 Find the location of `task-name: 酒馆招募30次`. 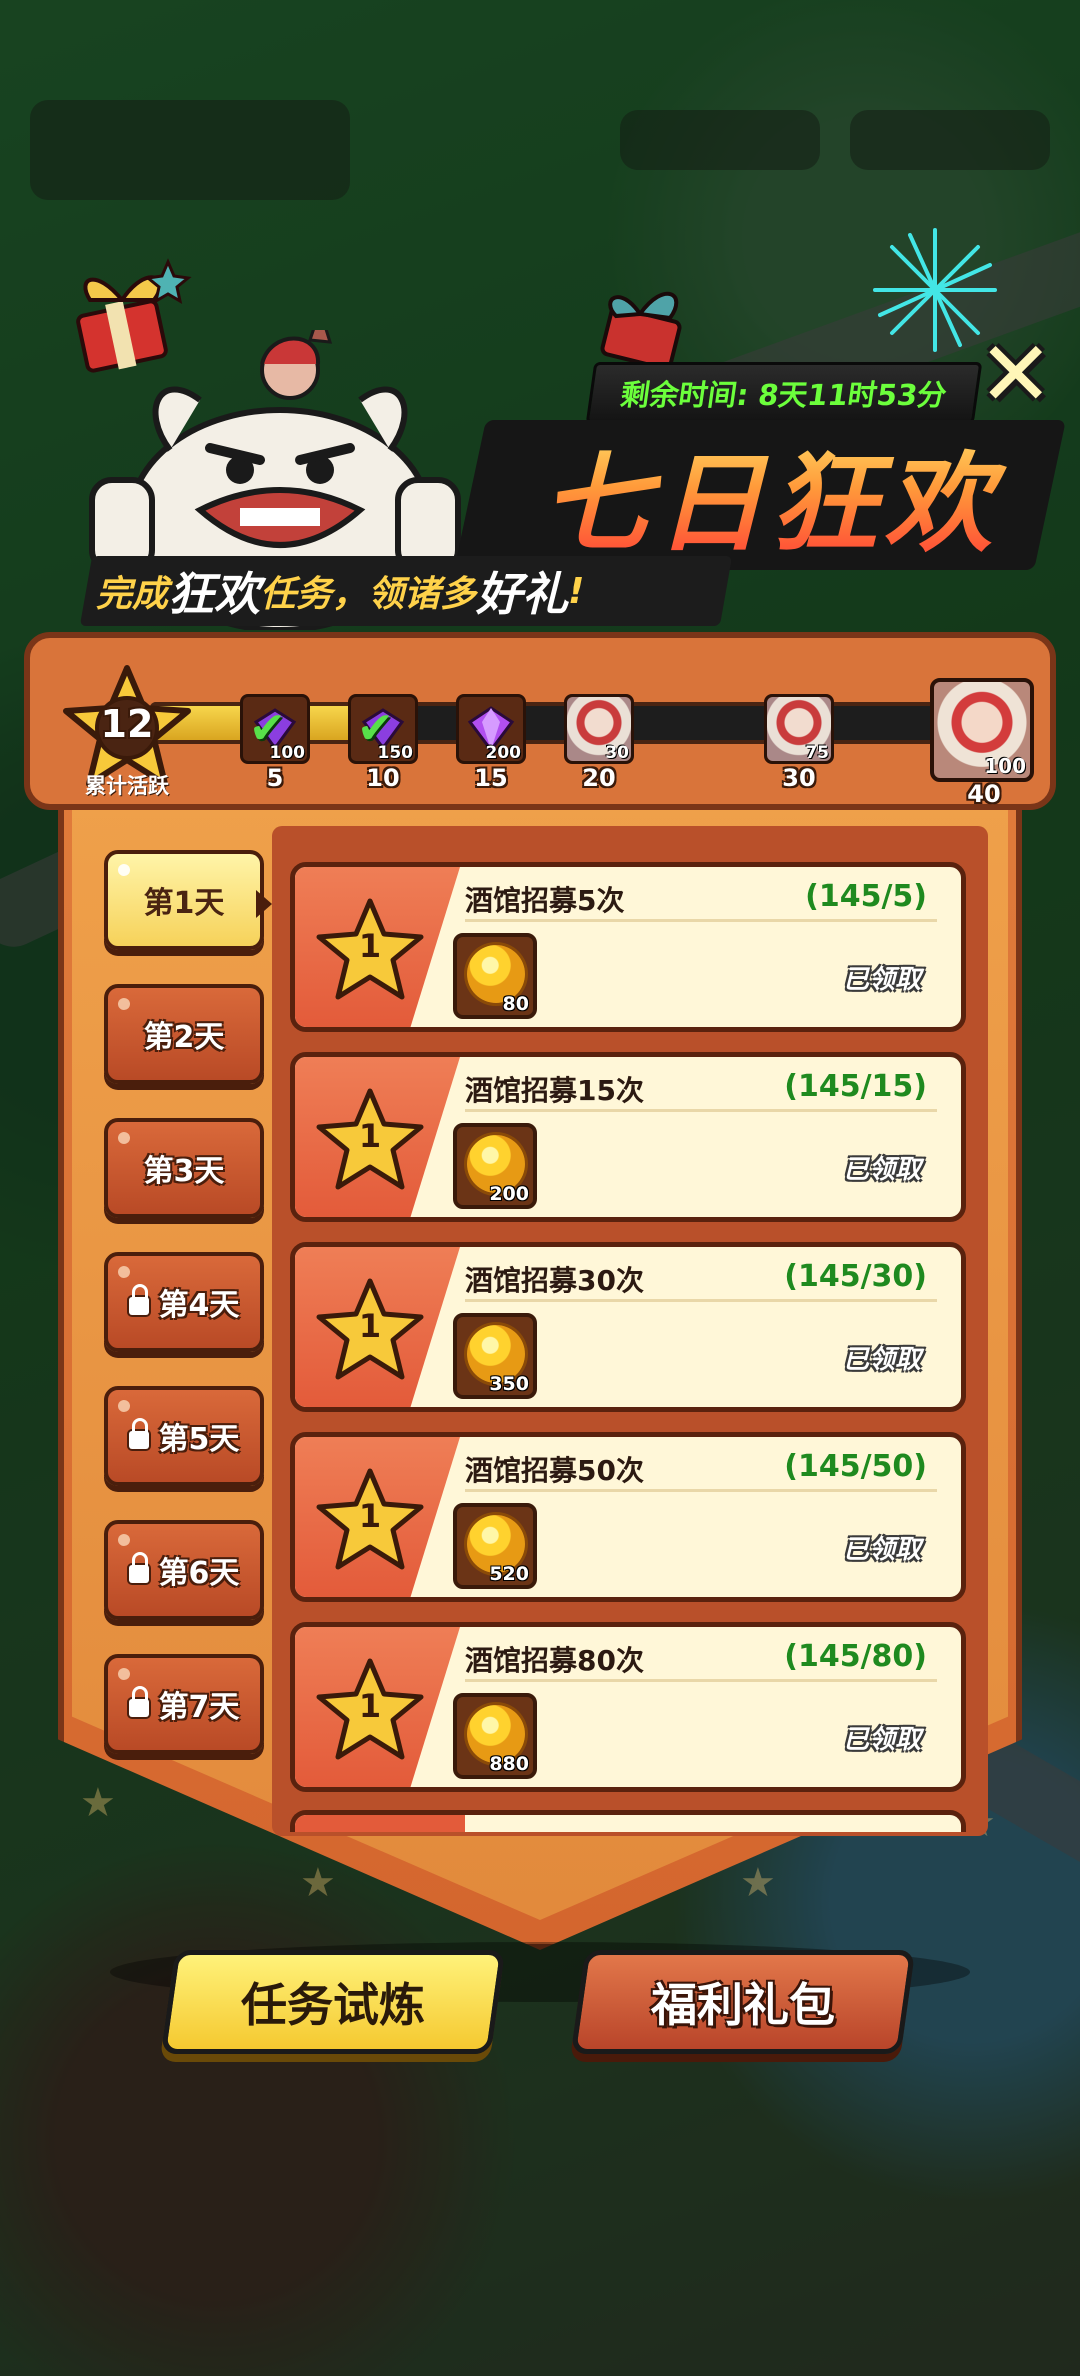

task-name: 酒馆招募30次 is located at coordinates (554, 1280).